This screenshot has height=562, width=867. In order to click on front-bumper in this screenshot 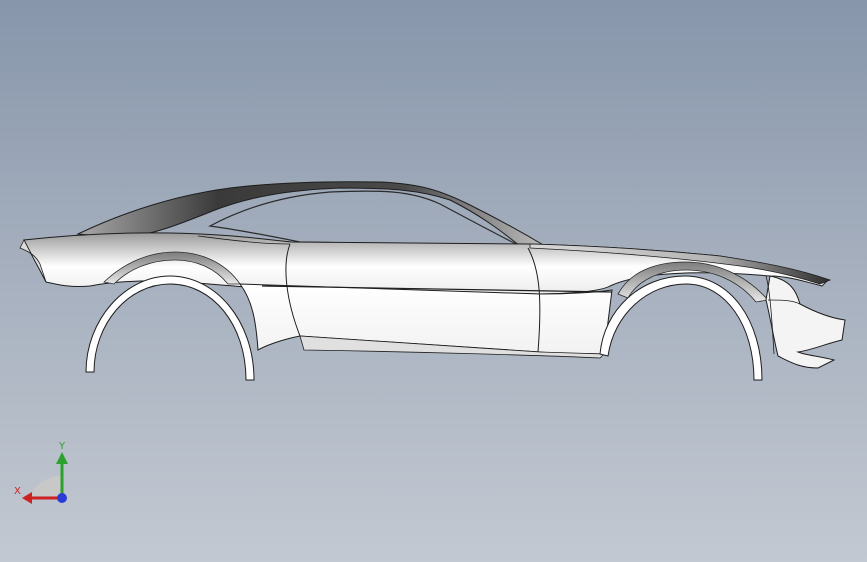, I will do `click(805, 322)`.